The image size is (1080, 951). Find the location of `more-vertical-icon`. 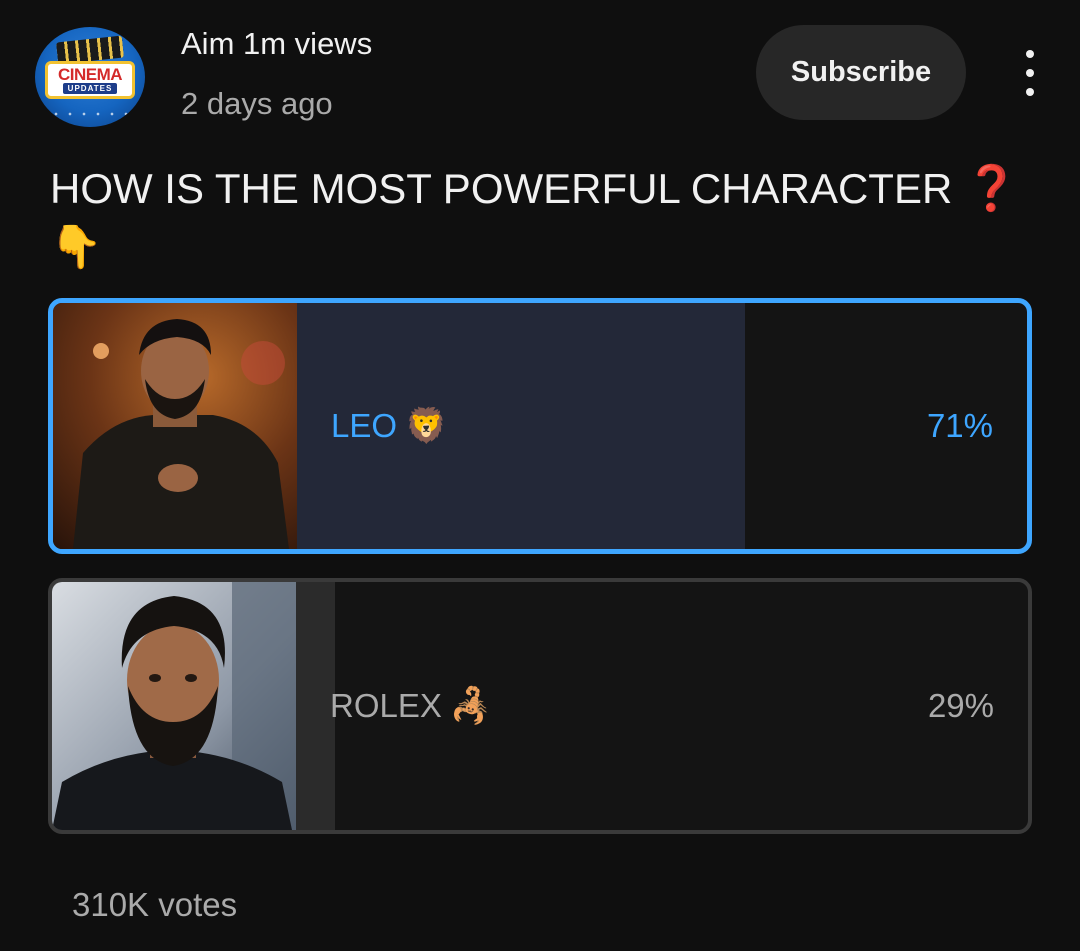

more-vertical-icon is located at coordinates (1030, 73).